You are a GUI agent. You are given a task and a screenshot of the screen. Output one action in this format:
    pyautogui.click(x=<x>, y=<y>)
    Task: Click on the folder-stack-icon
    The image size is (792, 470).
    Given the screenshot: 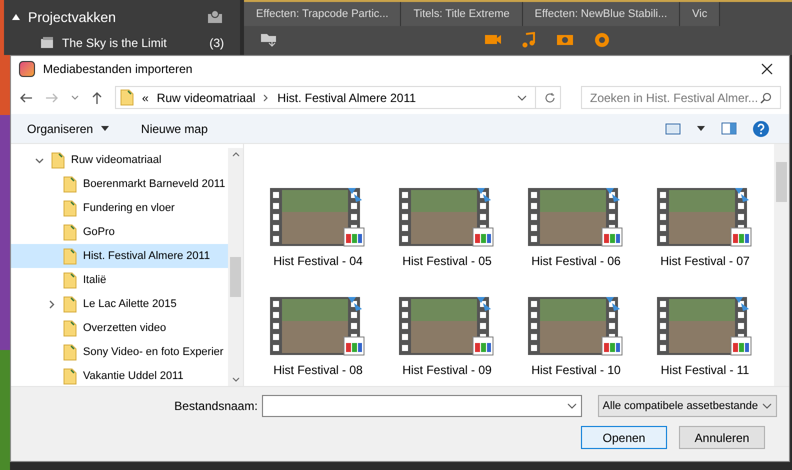 What is the action you would take?
    pyautogui.click(x=47, y=43)
    